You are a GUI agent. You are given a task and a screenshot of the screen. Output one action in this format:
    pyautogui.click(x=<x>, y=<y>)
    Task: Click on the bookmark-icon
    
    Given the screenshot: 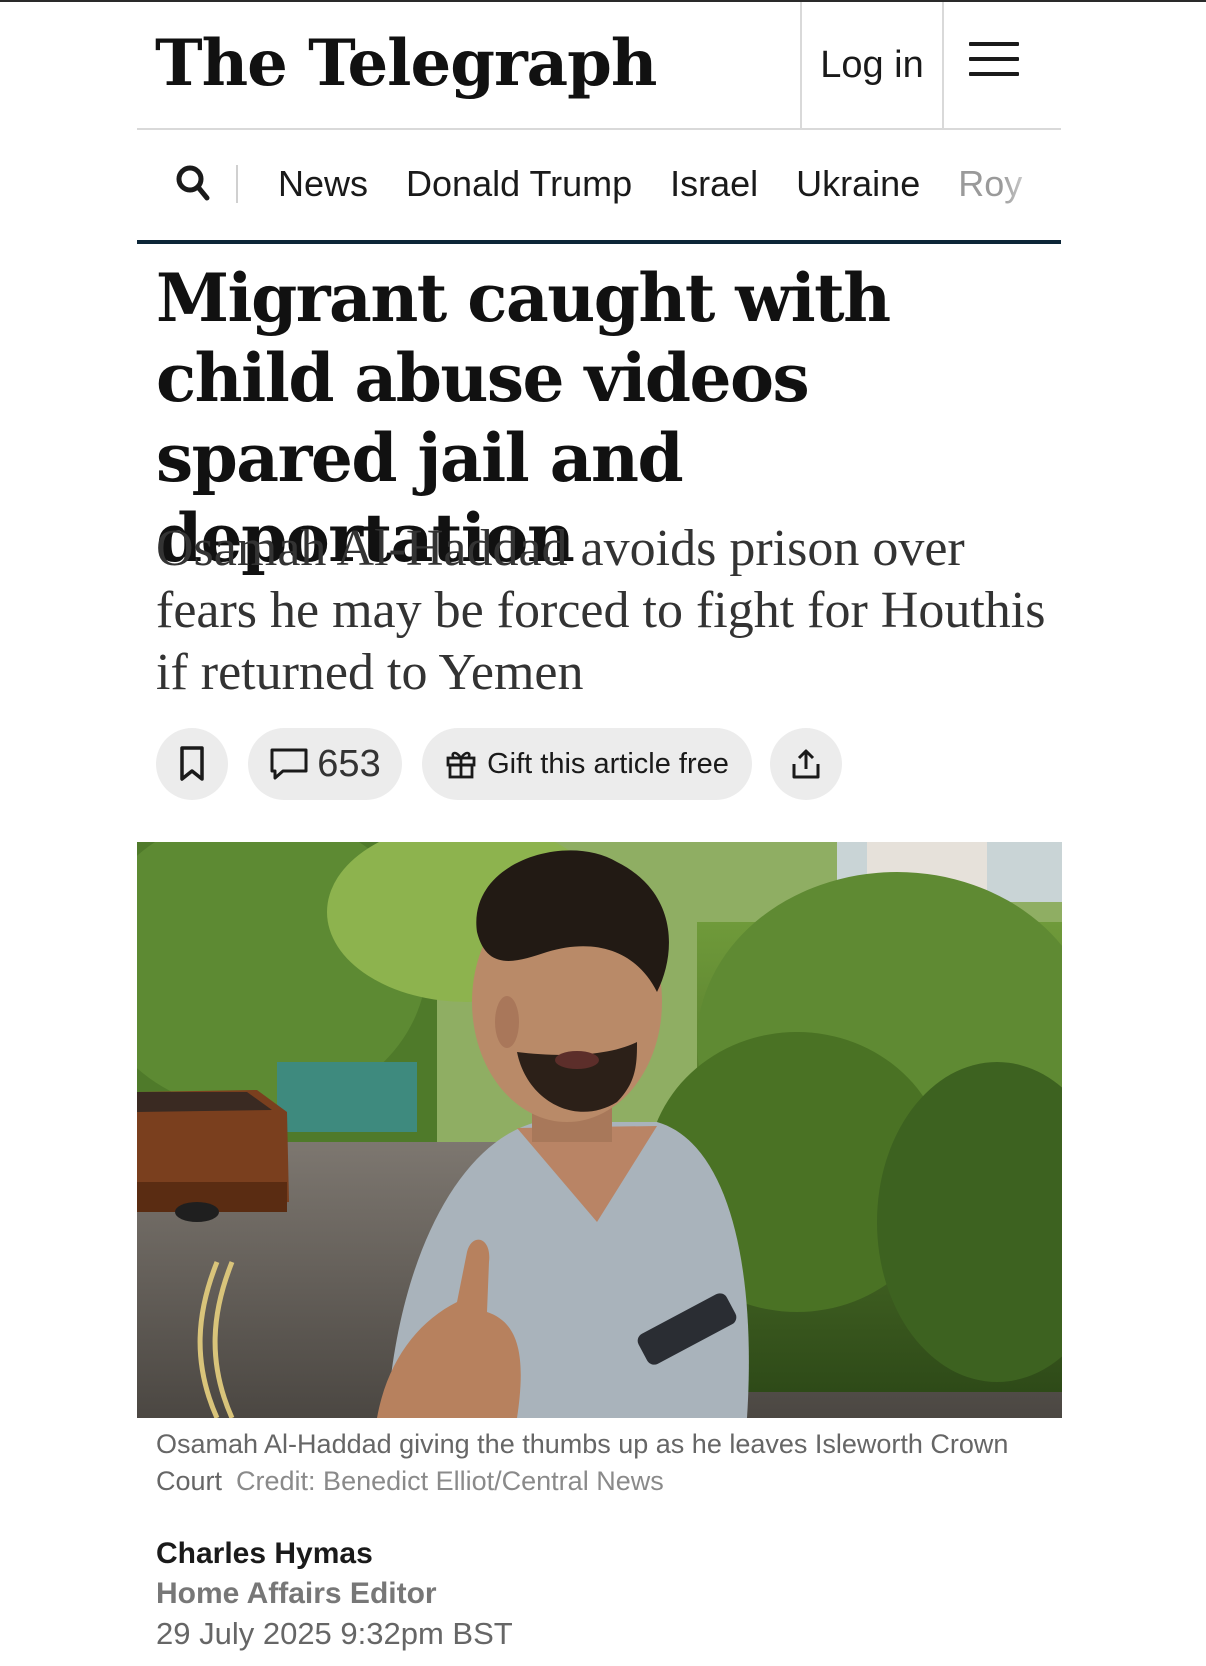 What is the action you would take?
    pyautogui.click(x=192, y=763)
    